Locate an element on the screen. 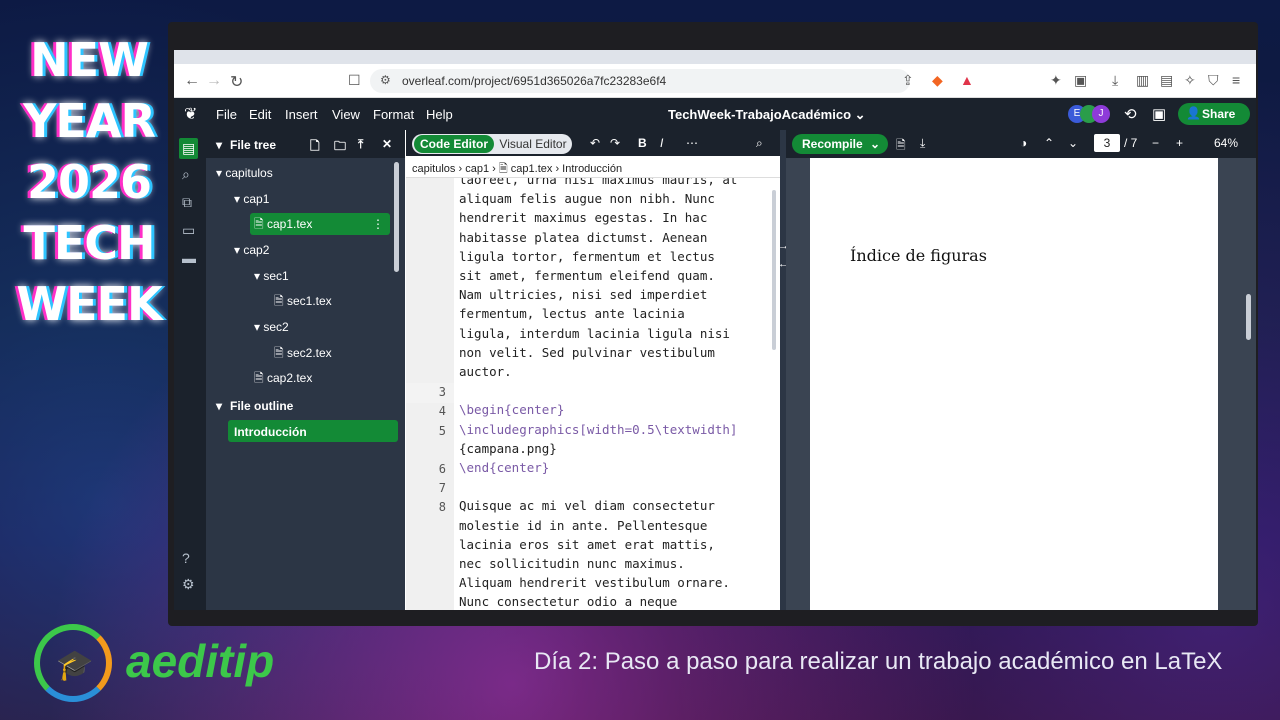 The width and height of the screenshot is (1280, 720). history-icon: ⟲ is located at coordinates (1130, 114).